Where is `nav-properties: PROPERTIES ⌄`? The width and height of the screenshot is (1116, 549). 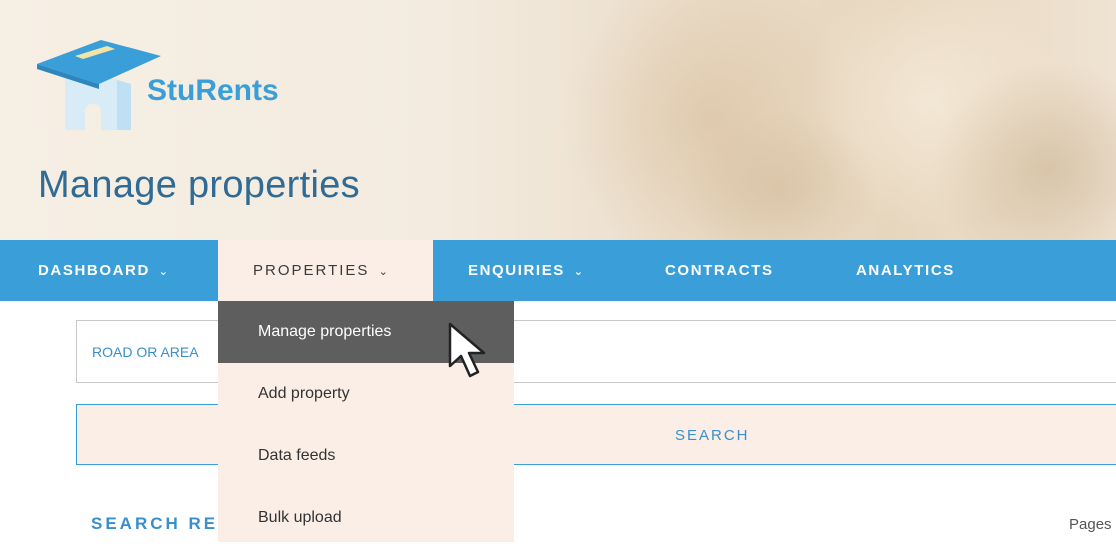 nav-properties: PROPERTIES ⌄ is located at coordinates (325, 270).